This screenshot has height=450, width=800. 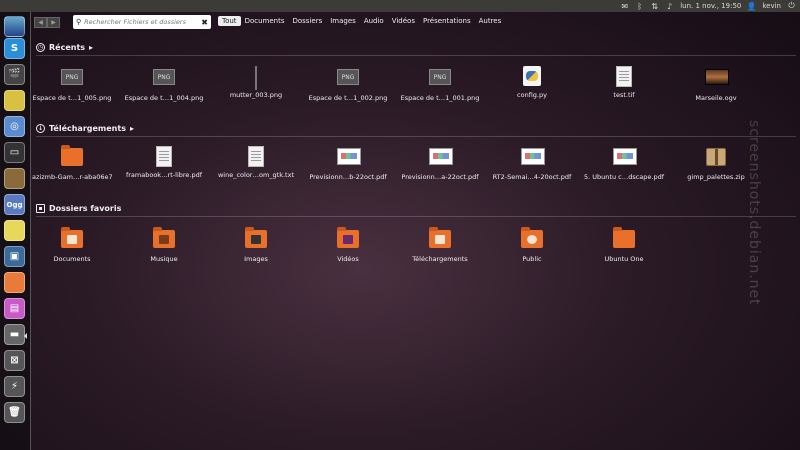 I want to click on section-downloads-header: ↓ Téléchargements ▸, so click(x=85, y=128).